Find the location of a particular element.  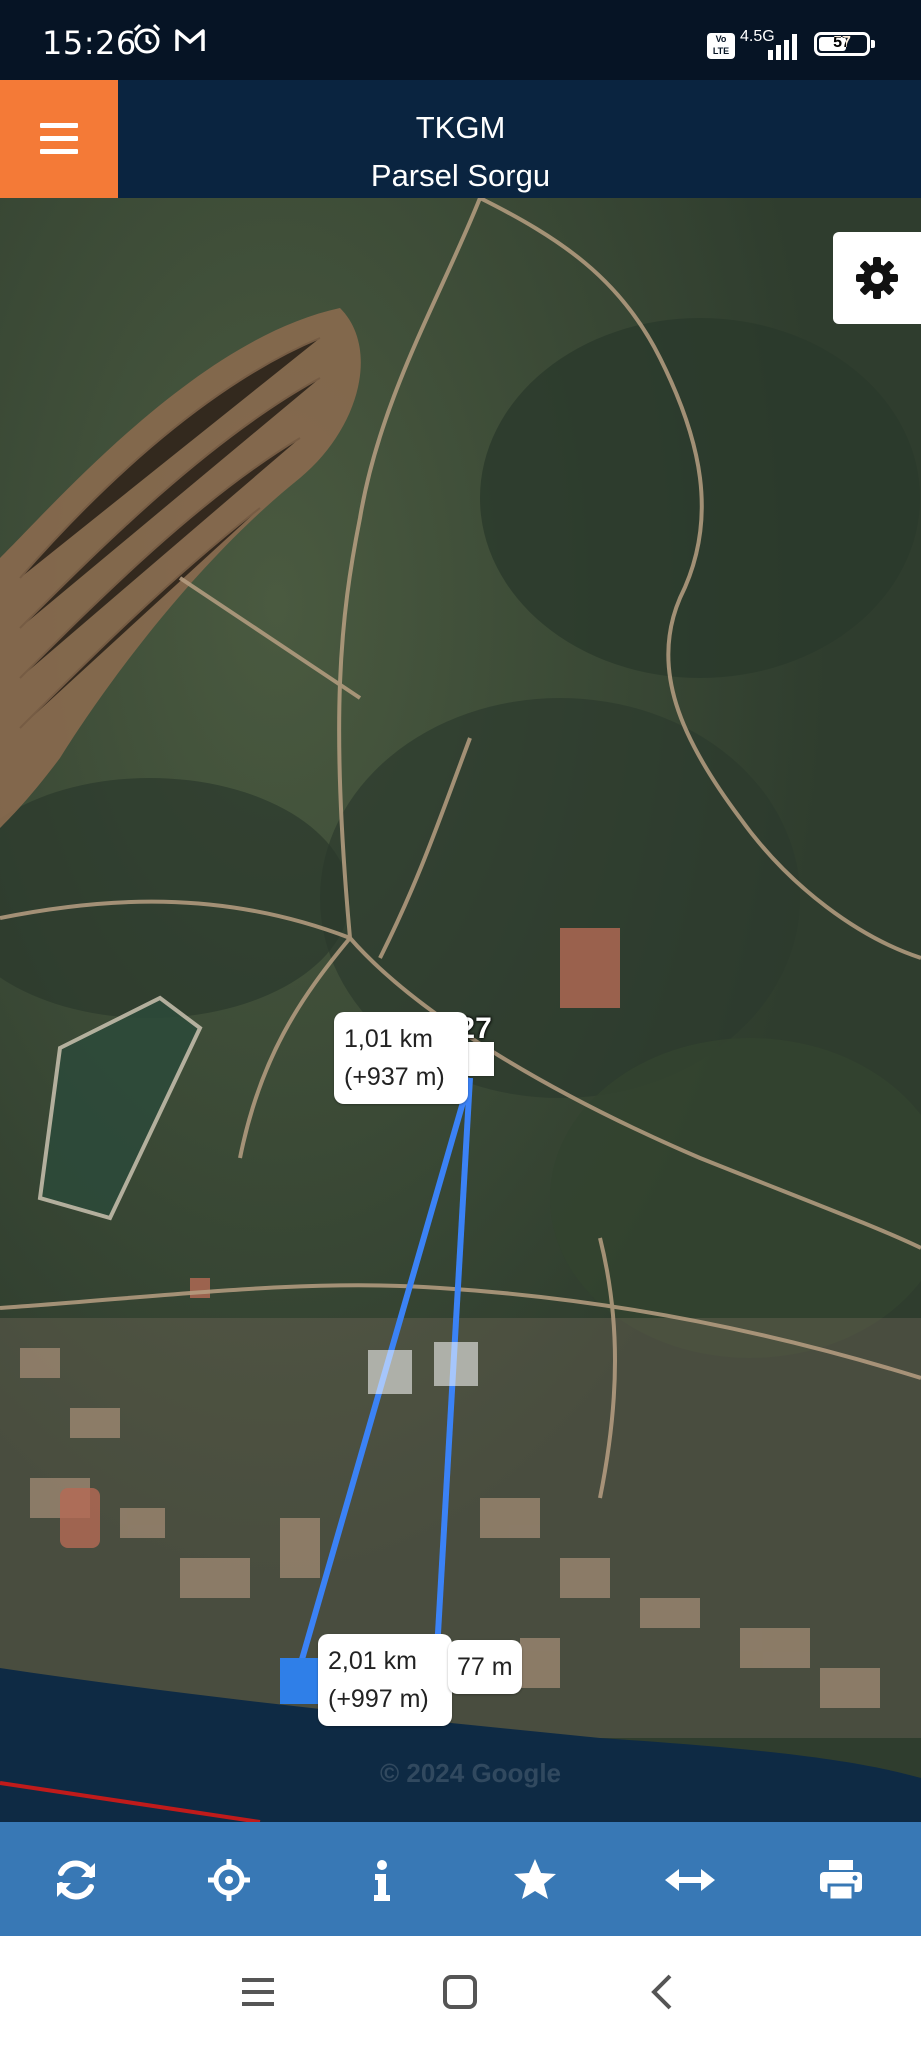

menu-button is located at coordinates (59, 139).